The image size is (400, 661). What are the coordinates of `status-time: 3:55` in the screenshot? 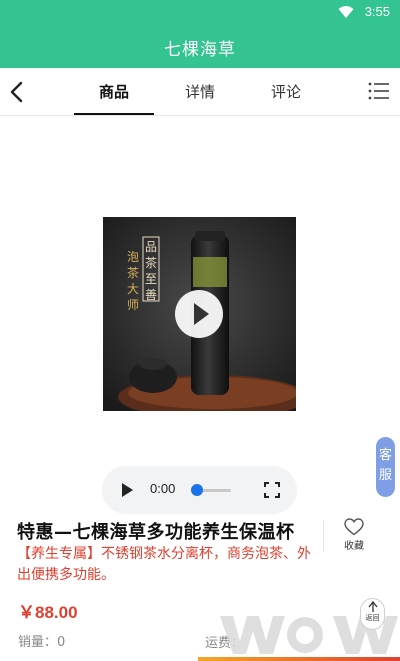 It's located at (377, 11).